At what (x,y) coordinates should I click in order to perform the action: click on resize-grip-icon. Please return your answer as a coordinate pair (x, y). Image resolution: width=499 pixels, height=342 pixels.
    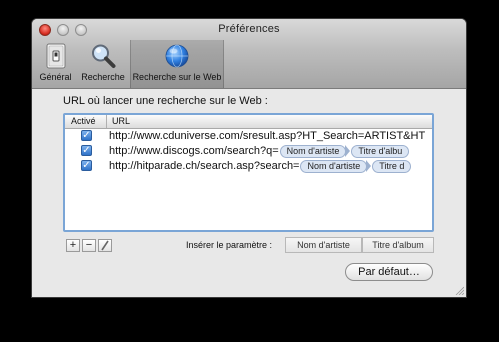
    Looking at the image, I should click on (459, 290).